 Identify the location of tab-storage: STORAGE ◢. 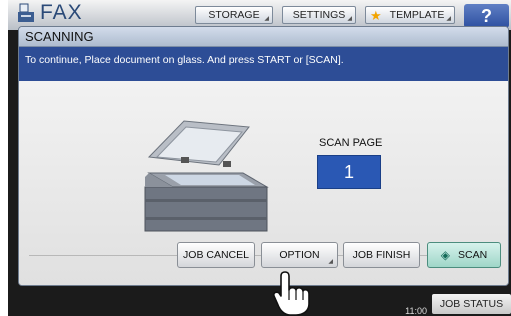
(234, 15).